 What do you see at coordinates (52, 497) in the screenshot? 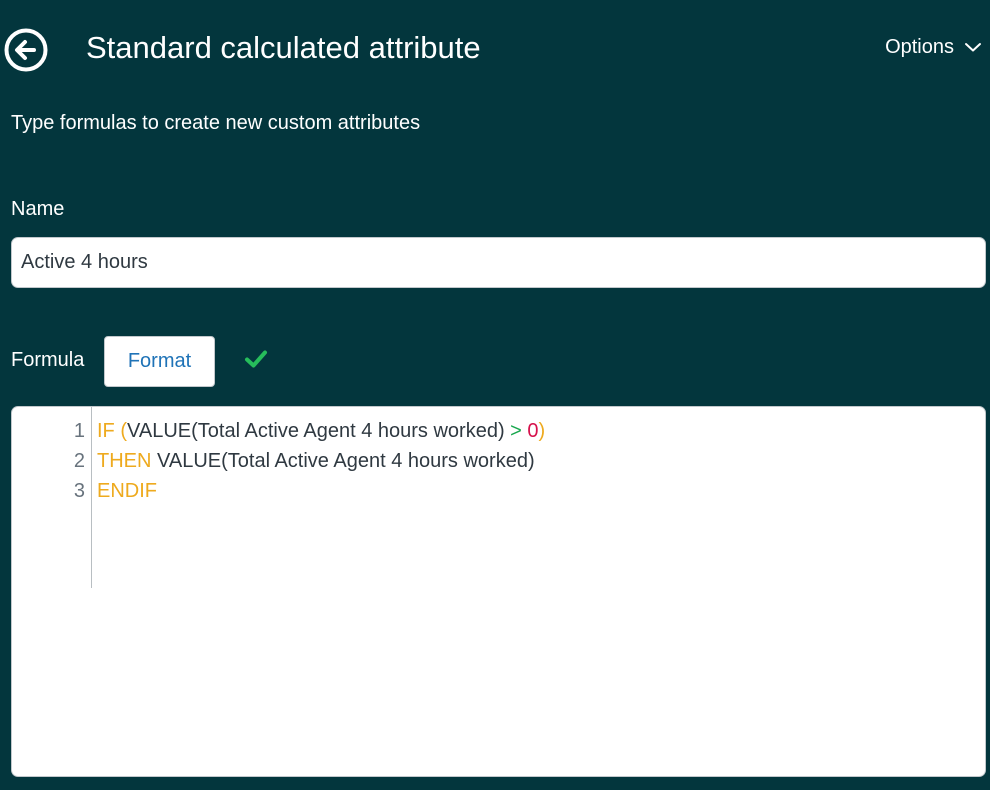
I see `line-number-gutter: 1 2 3` at bounding box center [52, 497].